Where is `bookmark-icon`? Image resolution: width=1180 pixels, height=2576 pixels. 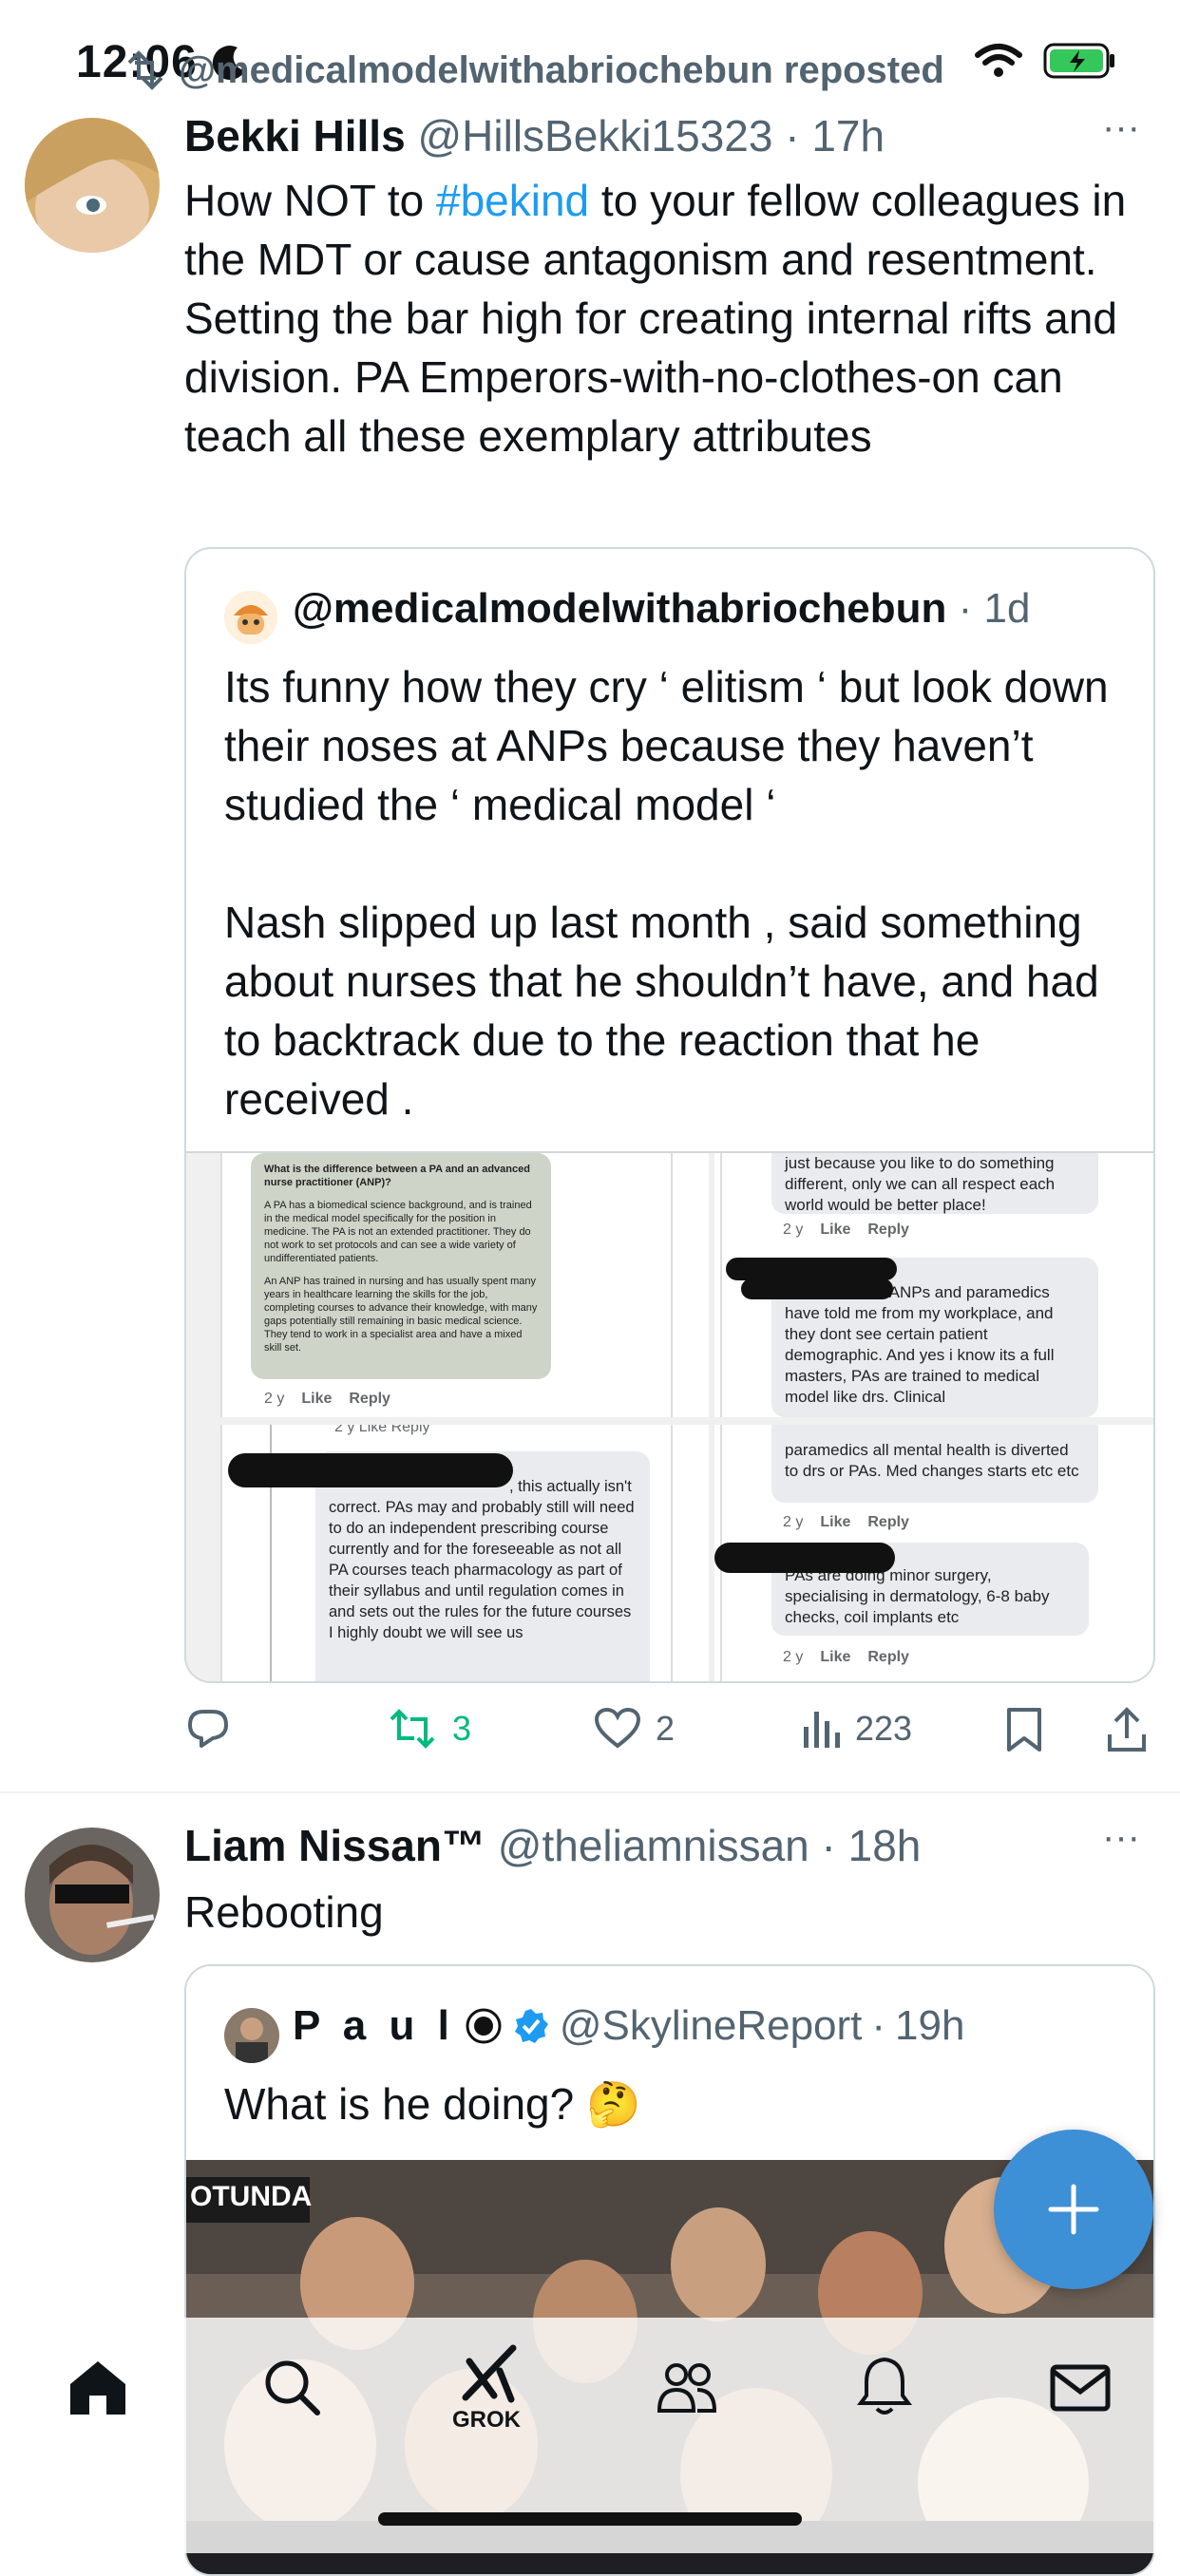
bookmark-icon is located at coordinates (1024, 1729).